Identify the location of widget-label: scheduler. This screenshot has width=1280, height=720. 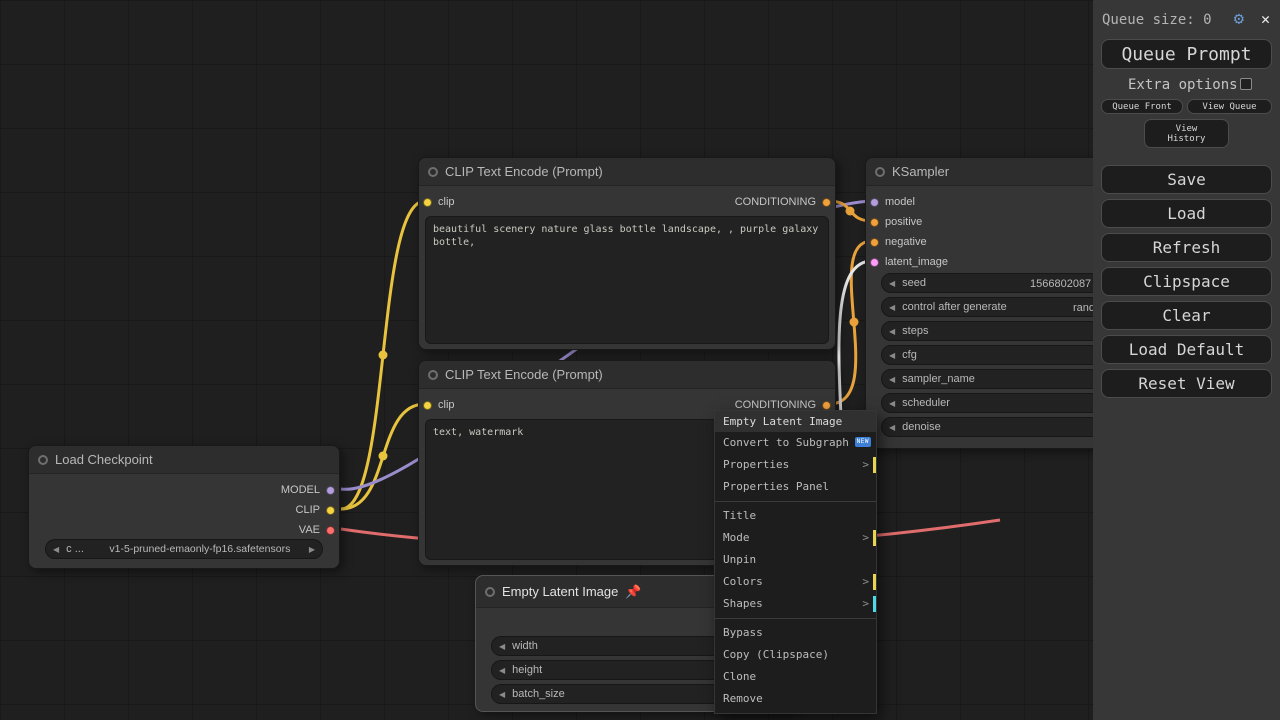
(926, 403).